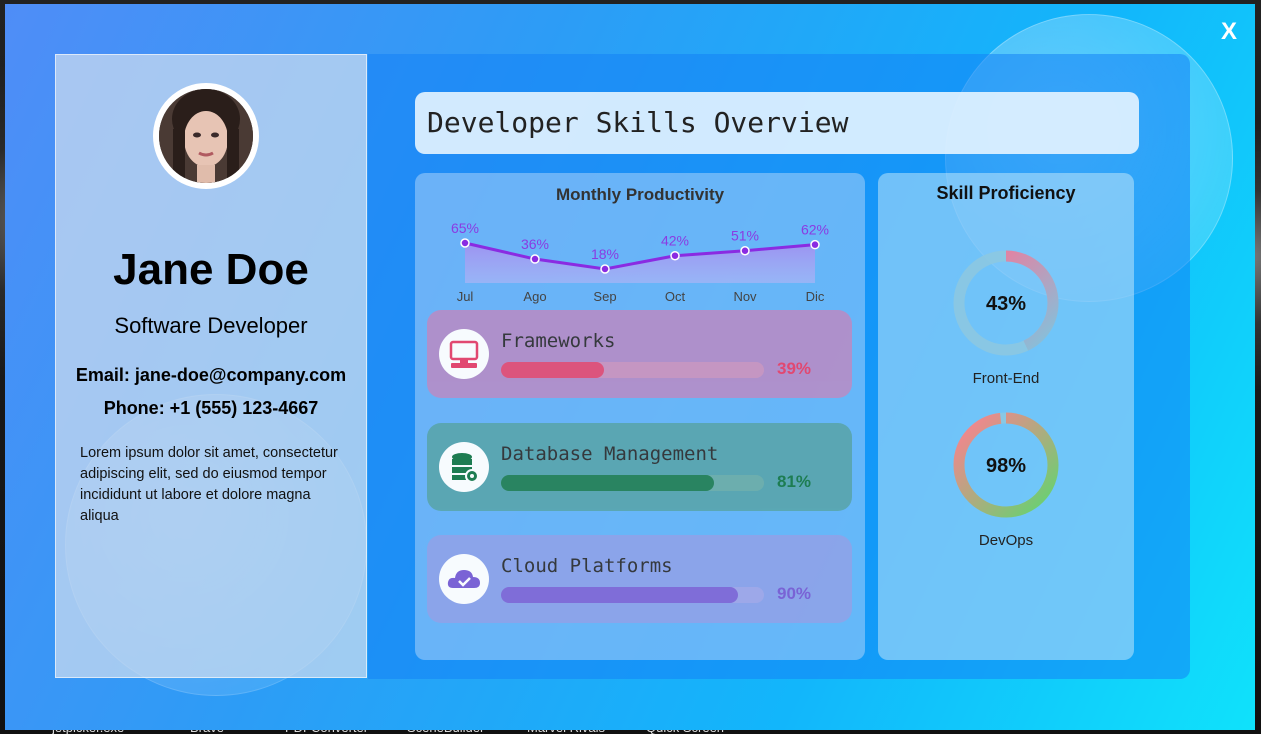 This screenshot has width=1261, height=734. Describe the element at coordinates (534, 296) in the screenshot. I see `chart-tick-label: Ago` at that location.